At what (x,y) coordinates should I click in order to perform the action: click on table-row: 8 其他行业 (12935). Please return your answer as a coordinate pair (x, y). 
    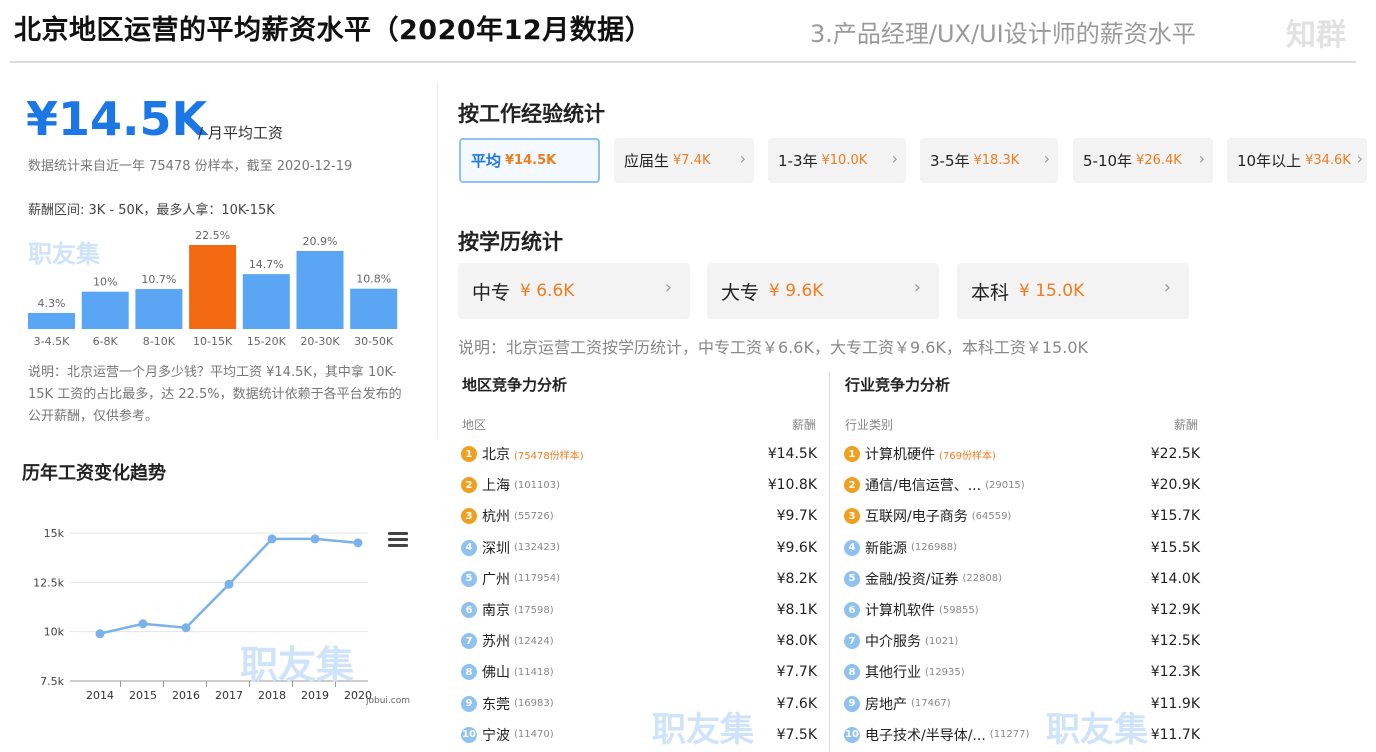
    Looking at the image, I should click on (904, 672).